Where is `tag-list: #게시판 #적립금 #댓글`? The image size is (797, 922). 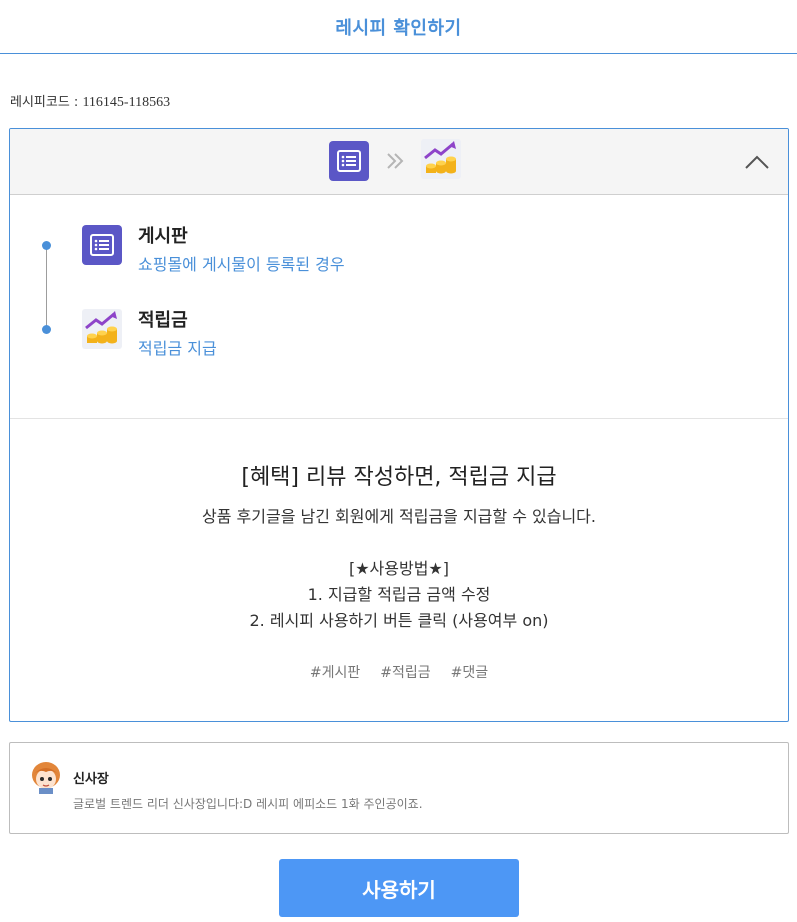 tag-list: #게시판 #적립금 #댓글 is located at coordinates (399, 672).